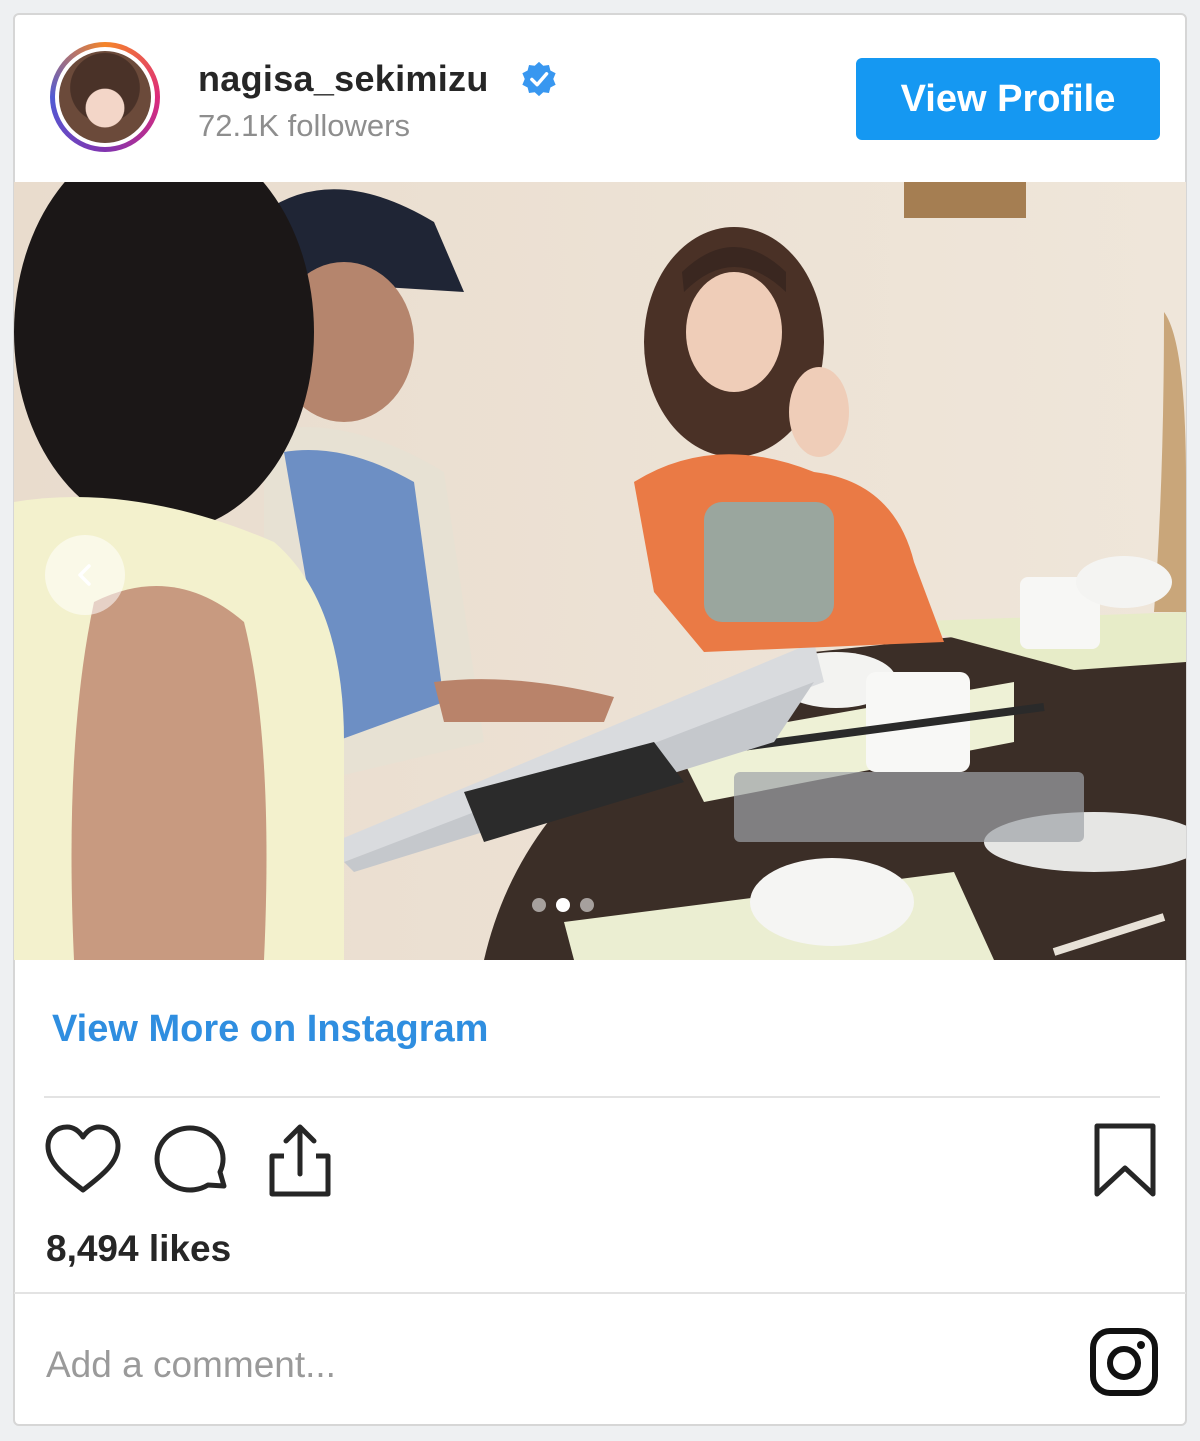 The height and width of the screenshot is (1441, 1200). I want to click on carousel-dot-active, so click(563, 905).